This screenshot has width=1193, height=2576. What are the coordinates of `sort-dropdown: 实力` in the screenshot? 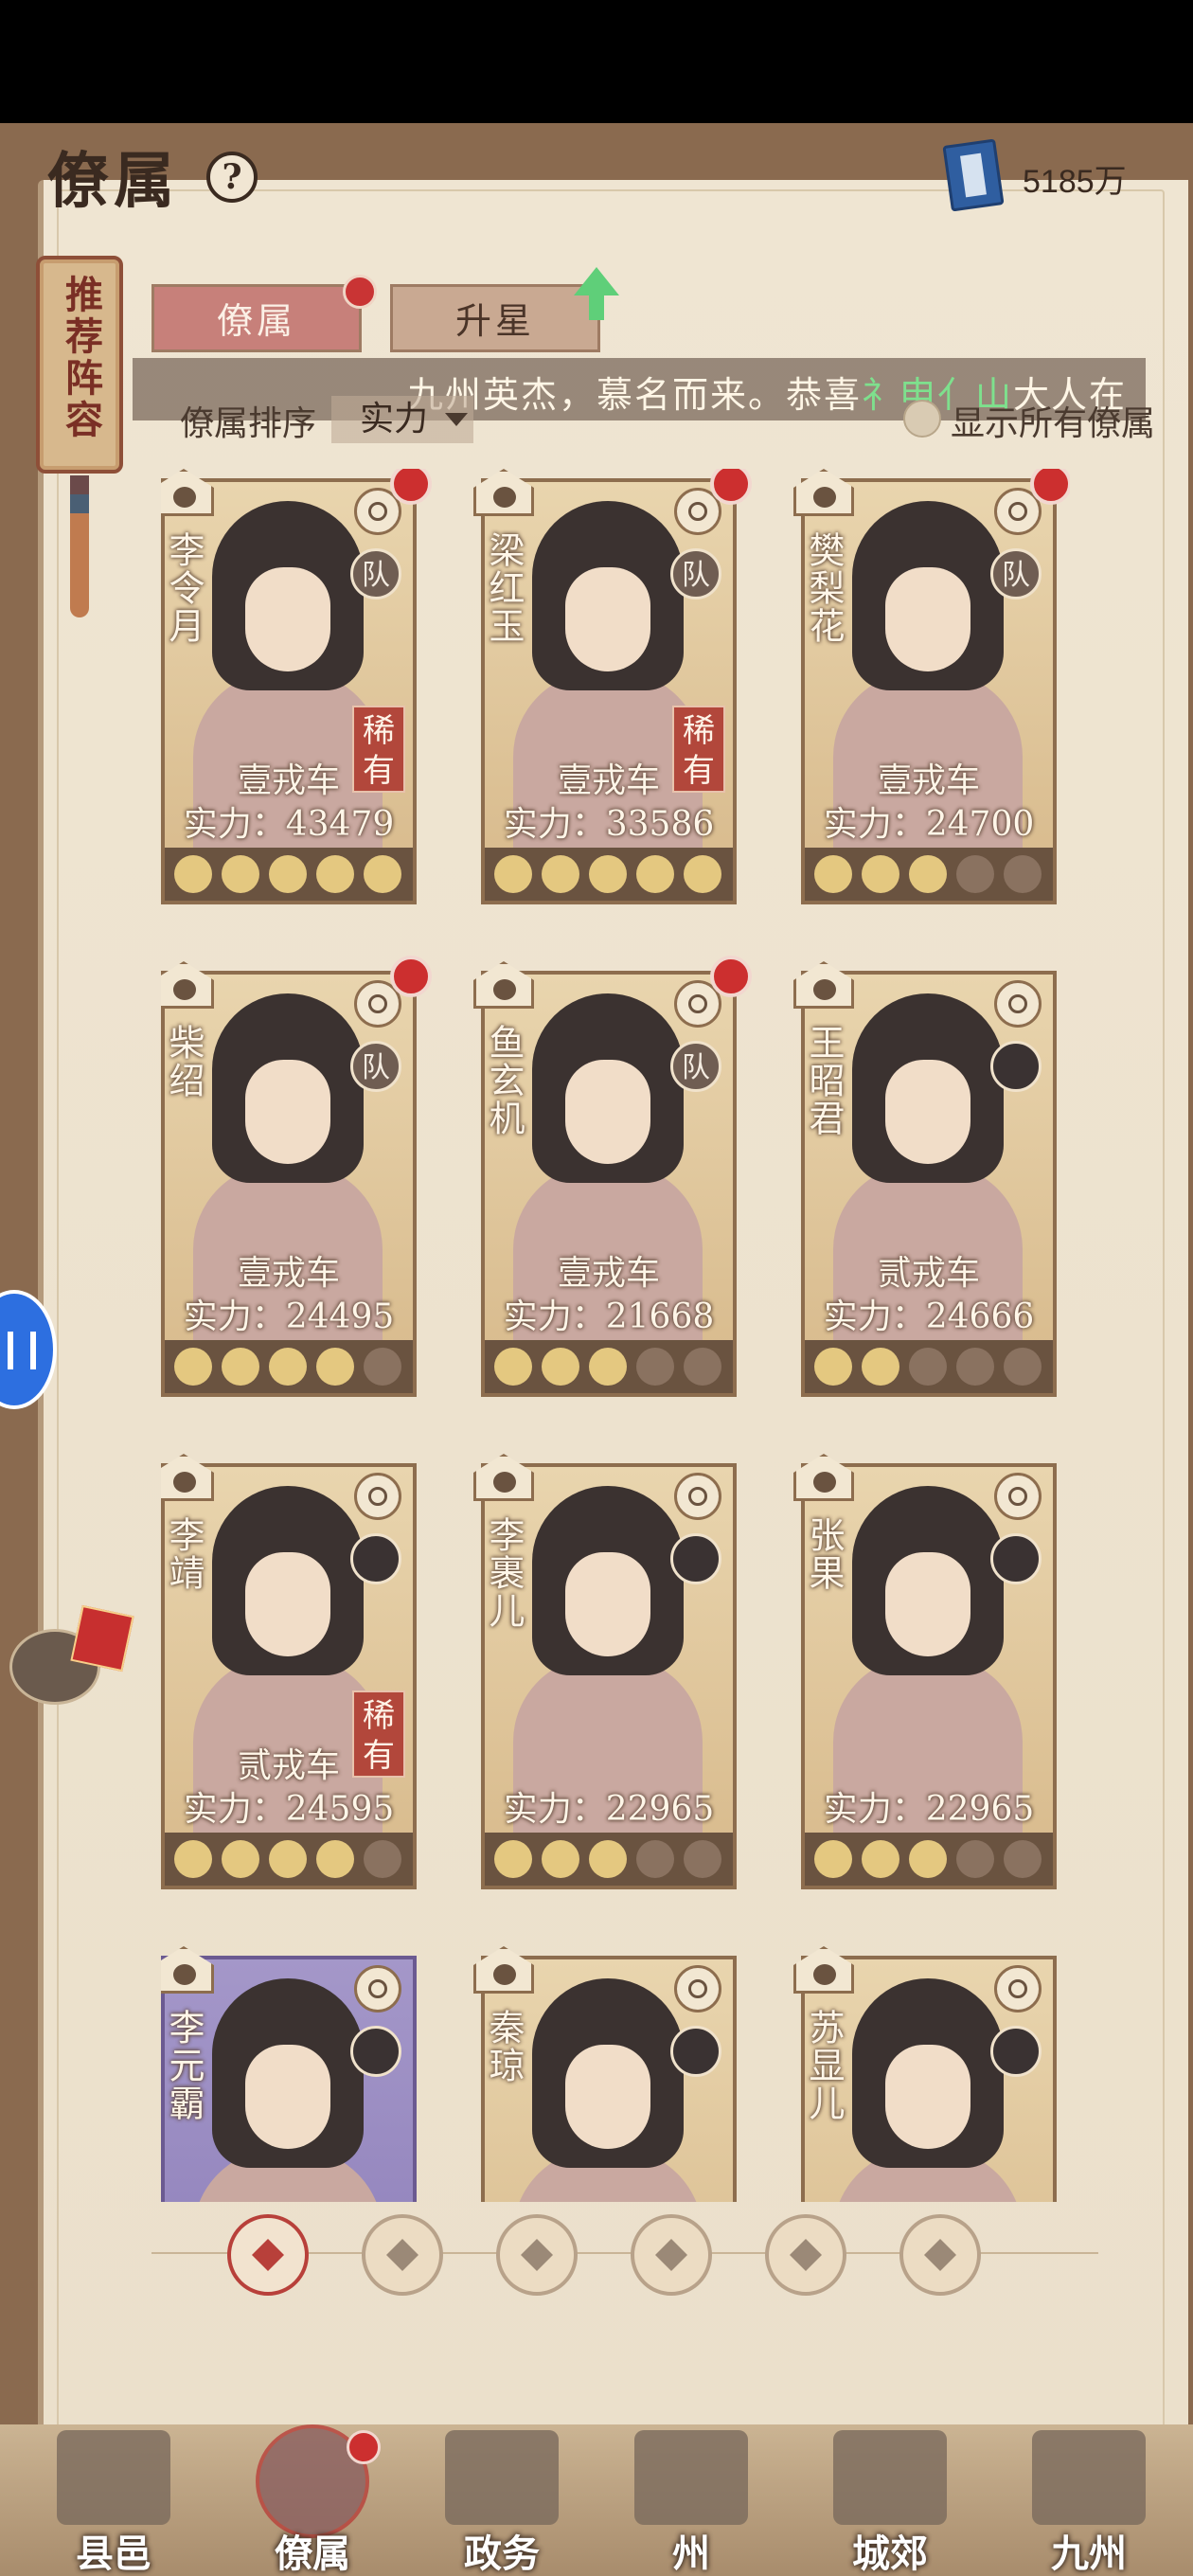 It's located at (402, 419).